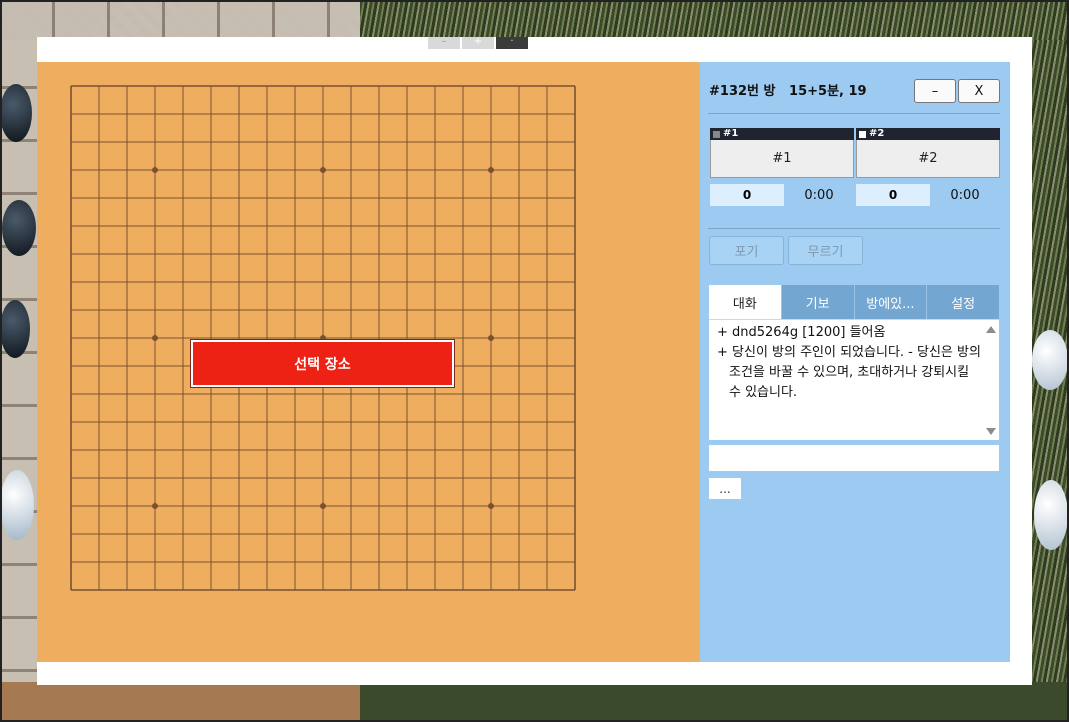 This screenshot has width=1069, height=722. Describe the element at coordinates (935, 91) in the screenshot. I see `minimize-button: –` at that location.